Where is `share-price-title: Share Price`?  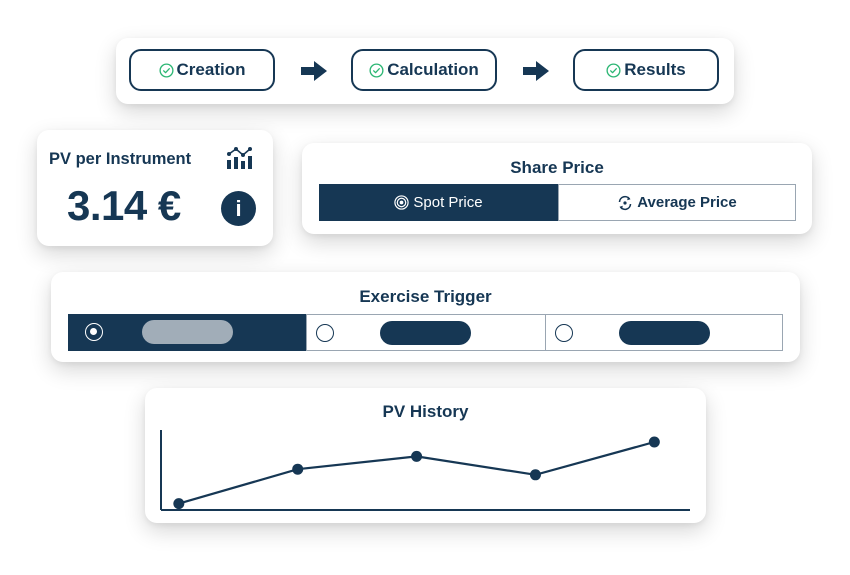 share-price-title: Share Price is located at coordinates (557, 167).